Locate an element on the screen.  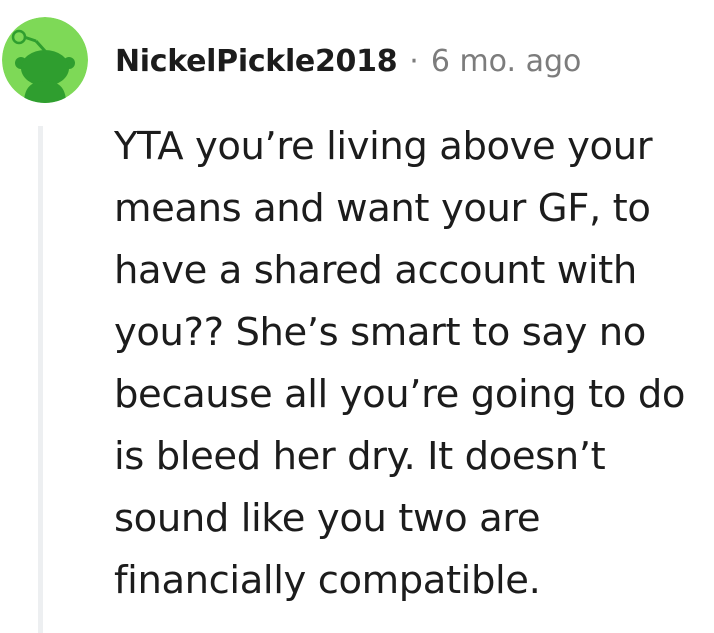
comment-body-line: have a shared account with is located at coordinates (375, 270).